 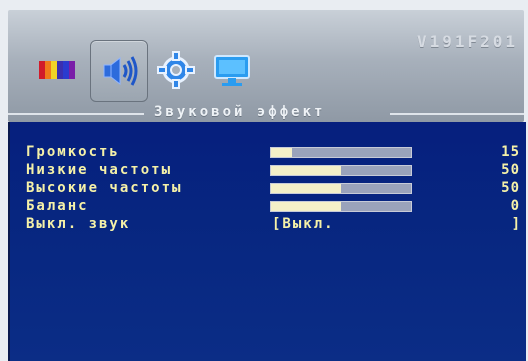 What do you see at coordinates (99, 170) in the screenshot?
I see `setting-label: Низкие частоты` at bounding box center [99, 170].